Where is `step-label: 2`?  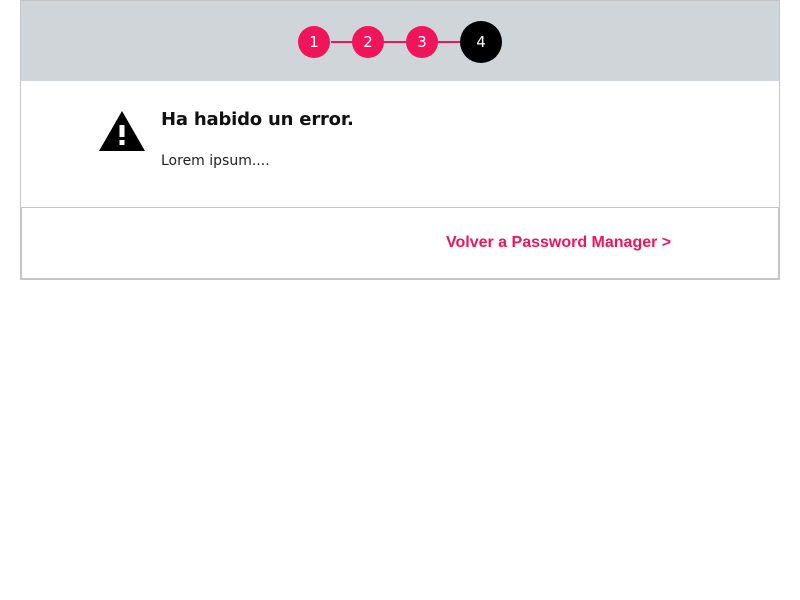
step-label: 2 is located at coordinates (368, 42).